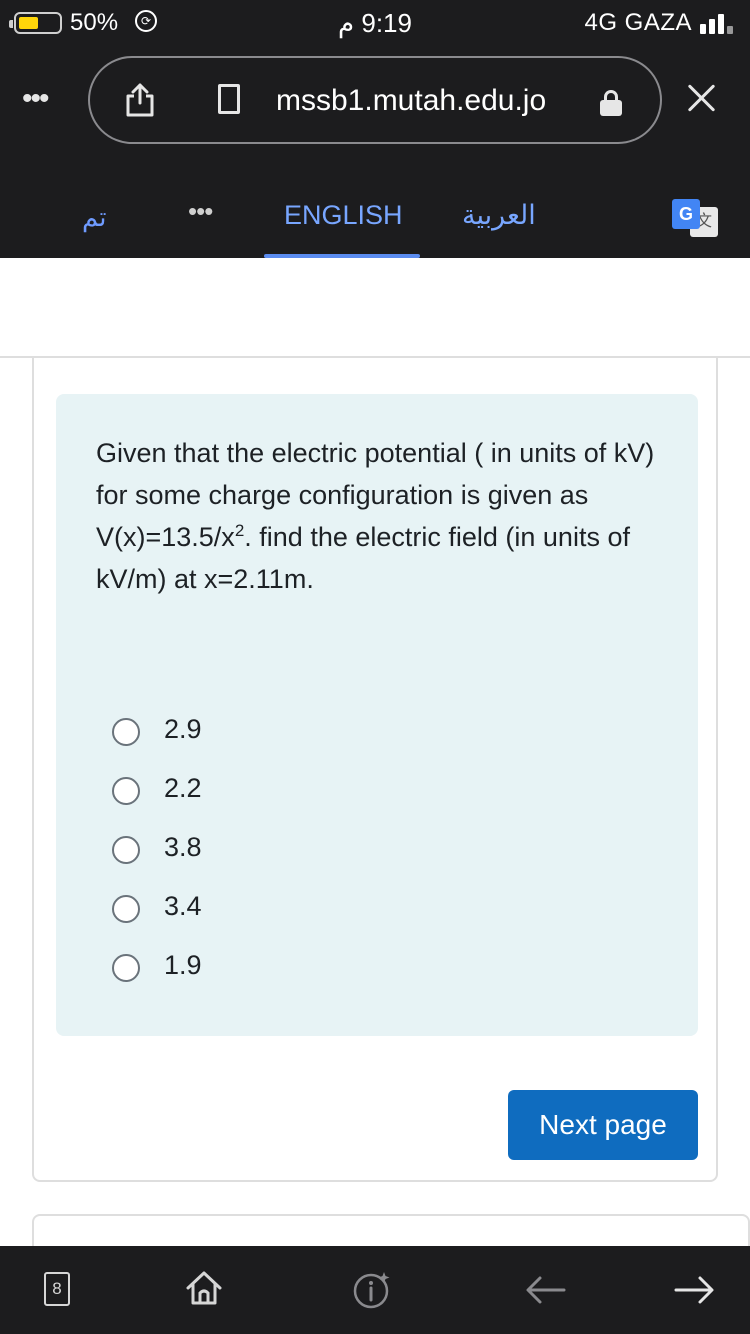 The height and width of the screenshot is (1334, 750). What do you see at coordinates (603, 1125) in the screenshot?
I see `next-page-button: Next page` at bounding box center [603, 1125].